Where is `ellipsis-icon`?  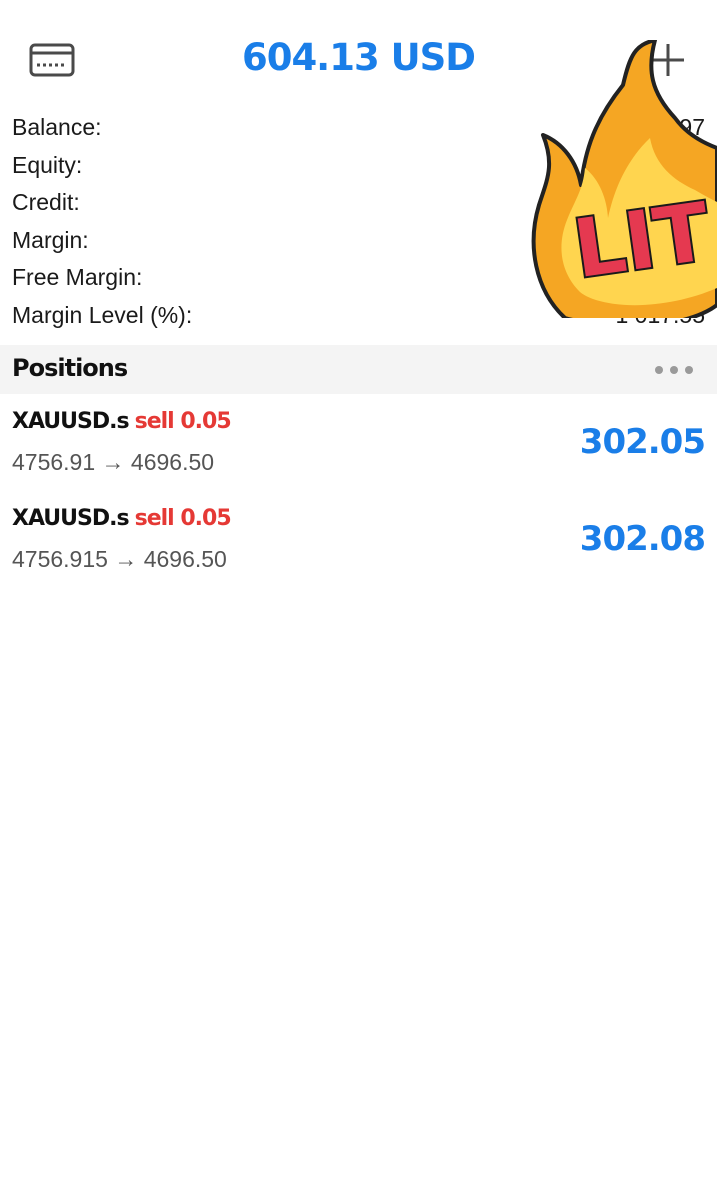
ellipsis-icon is located at coordinates (674, 370).